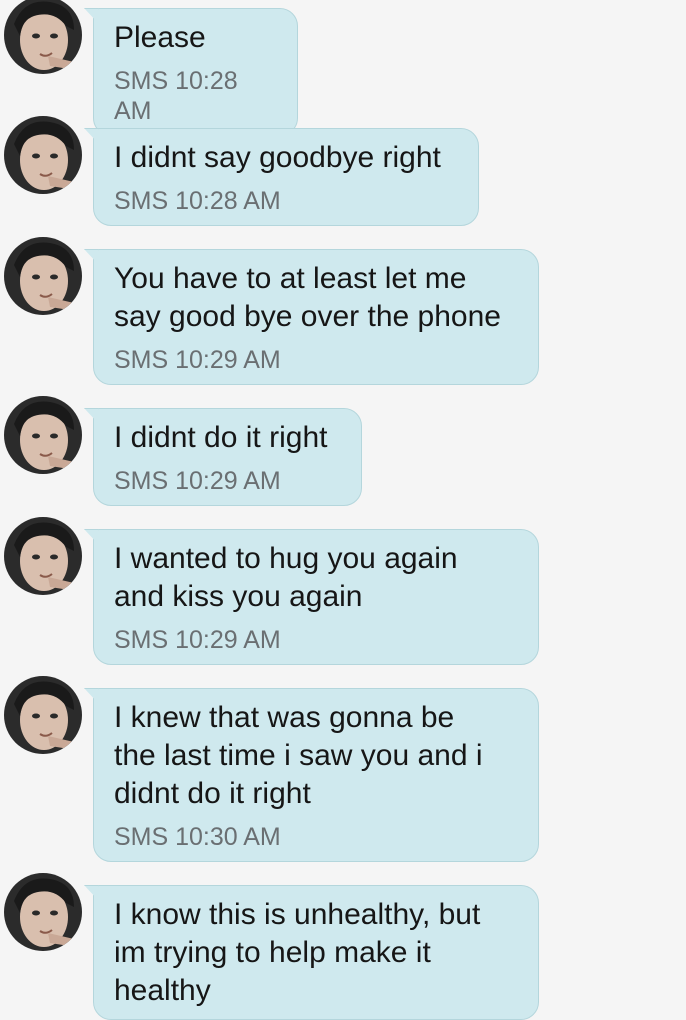 The height and width of the screenshot is (1020, 686). What do you see at coordinates (277, 157) in the screenshot?
I see `message-text: I didnt say goodbye right` at bounding box center [277, 157].